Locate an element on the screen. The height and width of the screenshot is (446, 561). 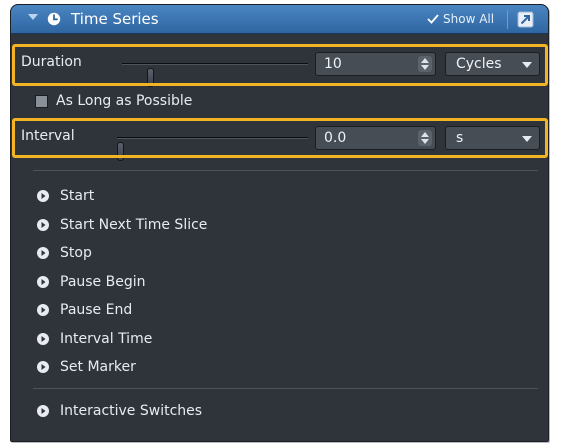
trigger-item: Interval Time is located at coordinates (94, 339).